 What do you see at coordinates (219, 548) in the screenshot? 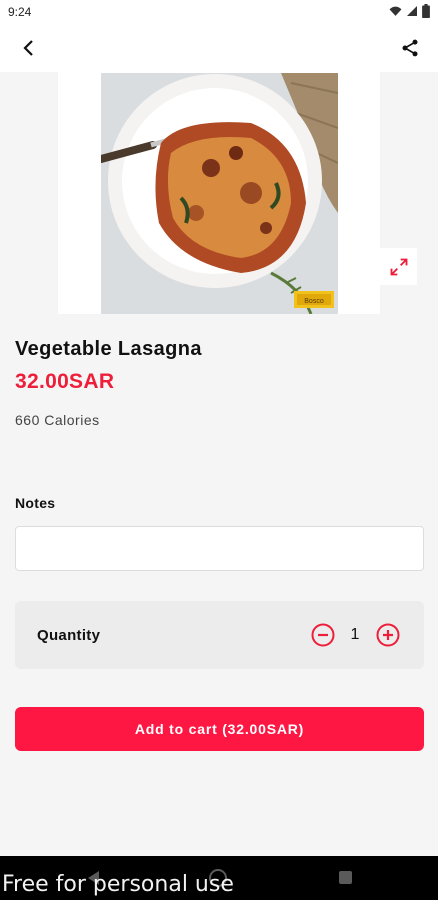
I see `notes-input` at bounding box center [219, 548].